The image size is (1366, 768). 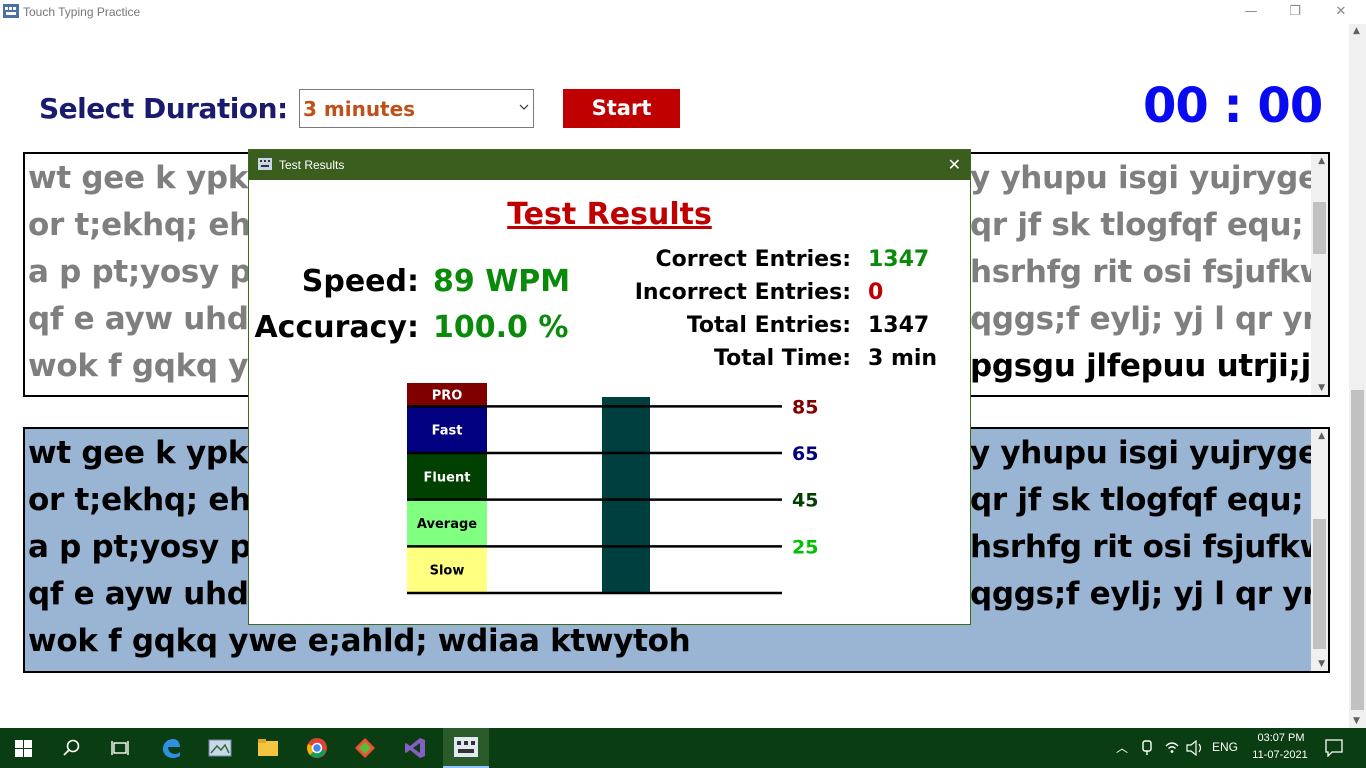 What do you see at coordinates (1225, 747) in the screenshot?
I see `language-indicator: ENG` at bounding box center [1225, 747].